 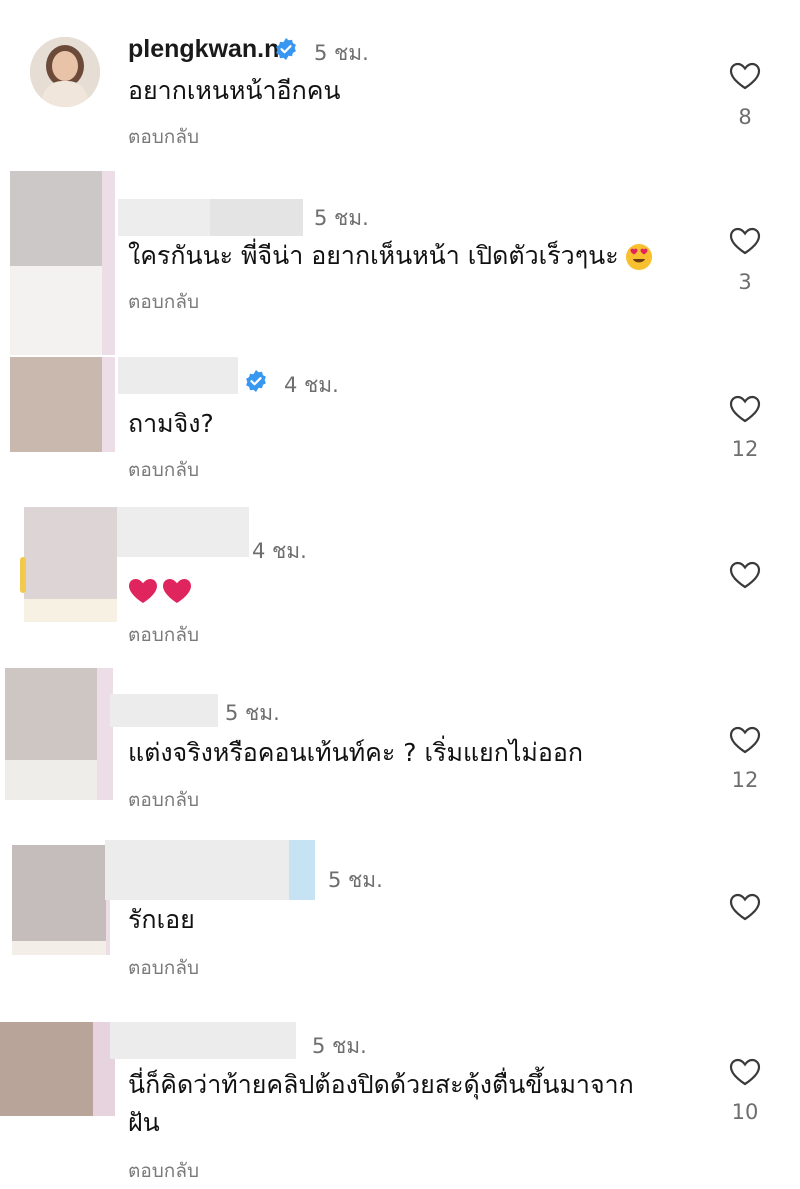 What do you see at coordinates (161, 919) in the screenshot?
I see `comment-text: รักเอย` at bounding box center [161, 919].